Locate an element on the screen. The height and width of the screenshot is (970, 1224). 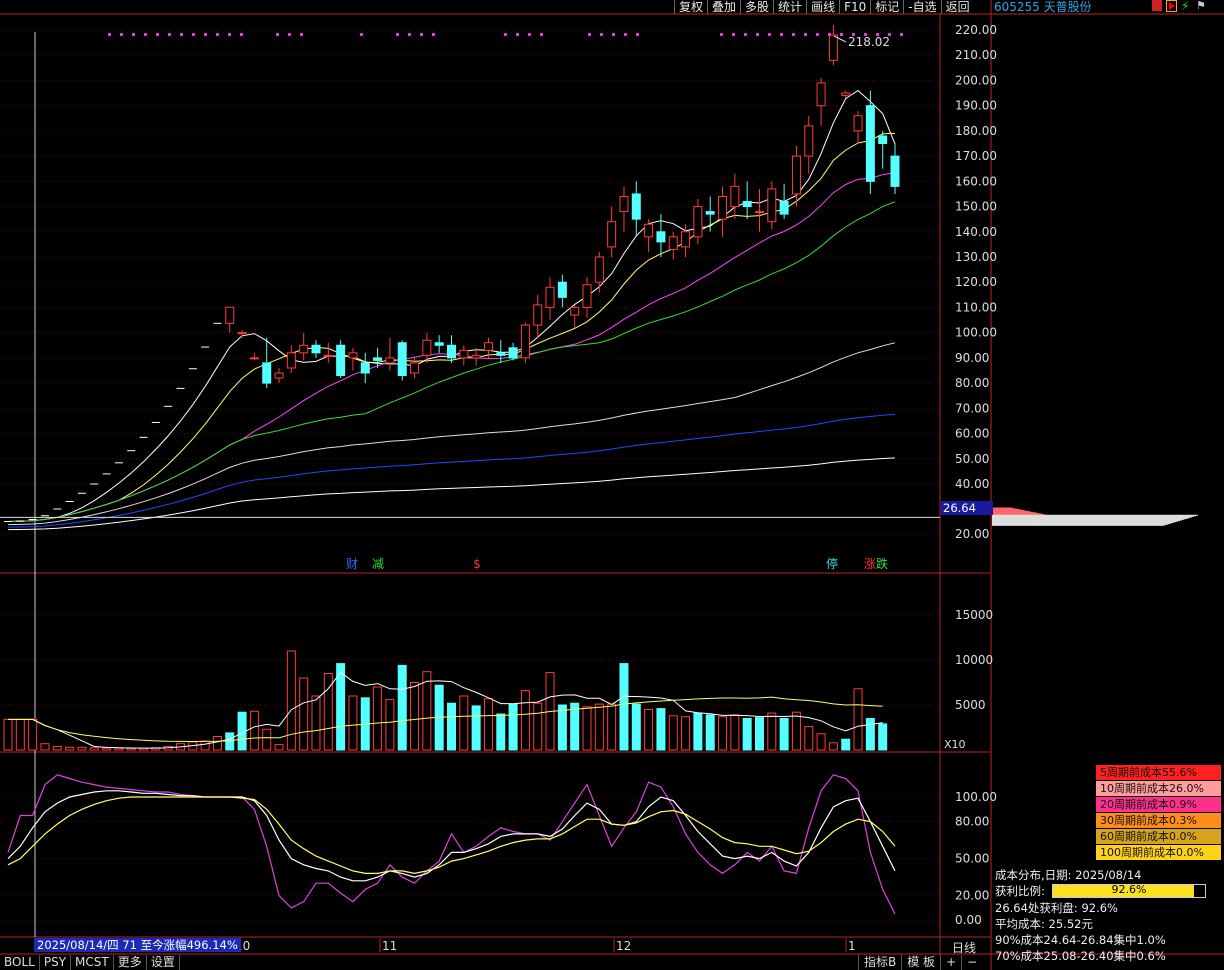
toolbar-button-4: 画线 is located at coordinates (822, 7).